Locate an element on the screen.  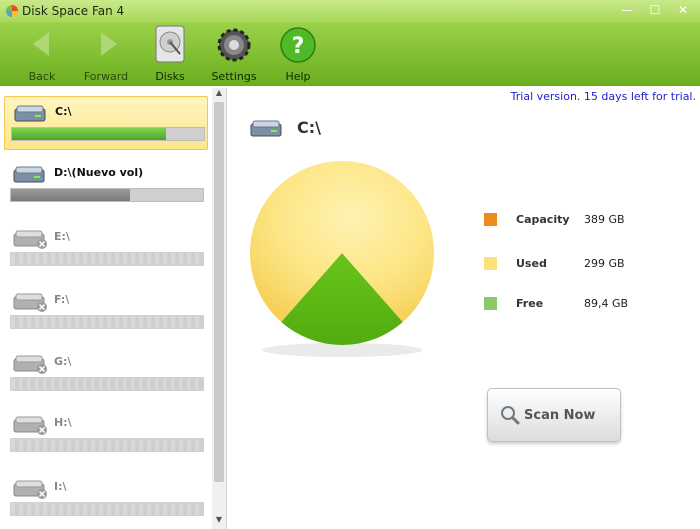
scroll-up-icon: ▲ is located at coordinates (219, 94).